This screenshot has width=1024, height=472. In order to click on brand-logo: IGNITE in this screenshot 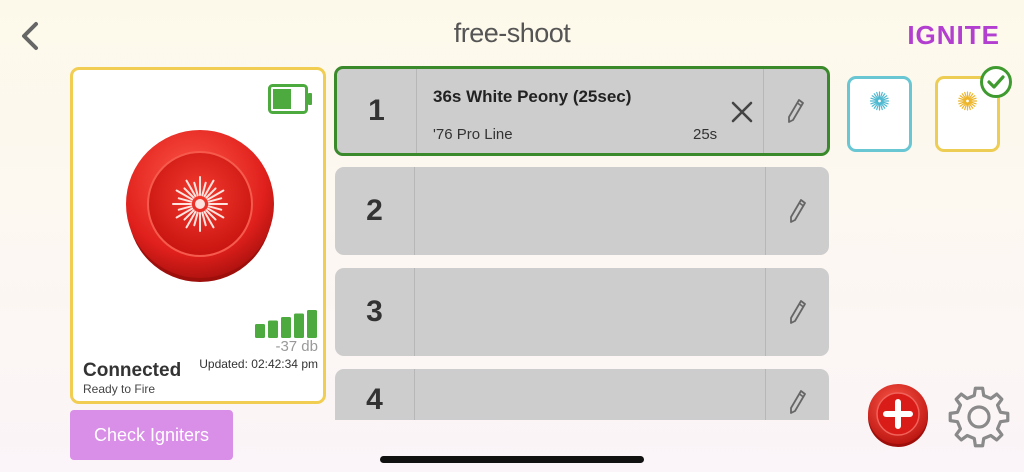, I will do `click(953, 35)`.